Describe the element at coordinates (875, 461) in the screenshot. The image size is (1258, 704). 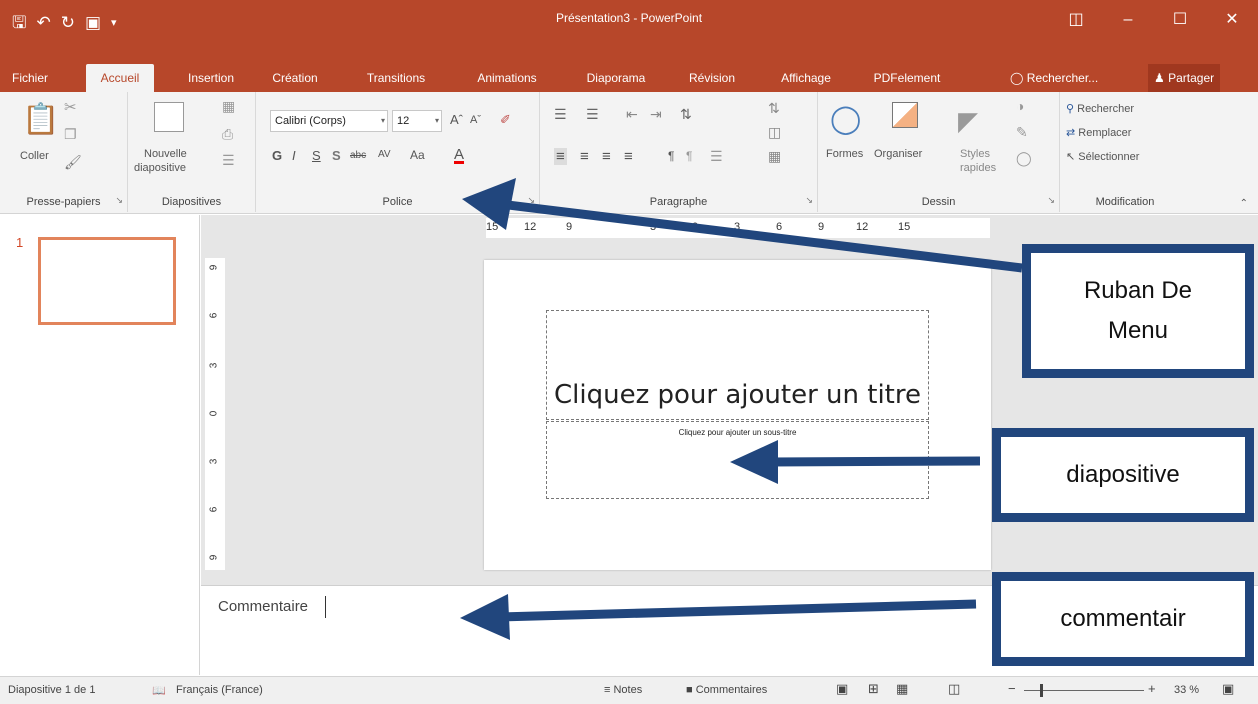
I see `slide-arrow-shaft` at that location.